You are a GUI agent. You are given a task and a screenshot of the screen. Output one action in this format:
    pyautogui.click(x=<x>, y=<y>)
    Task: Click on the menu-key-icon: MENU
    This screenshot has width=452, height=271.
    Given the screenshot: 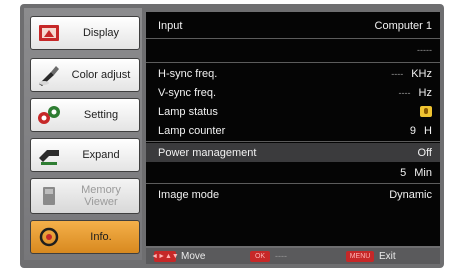 What is the action you would take?
    pyautogui.click(x=360, y=256)
    